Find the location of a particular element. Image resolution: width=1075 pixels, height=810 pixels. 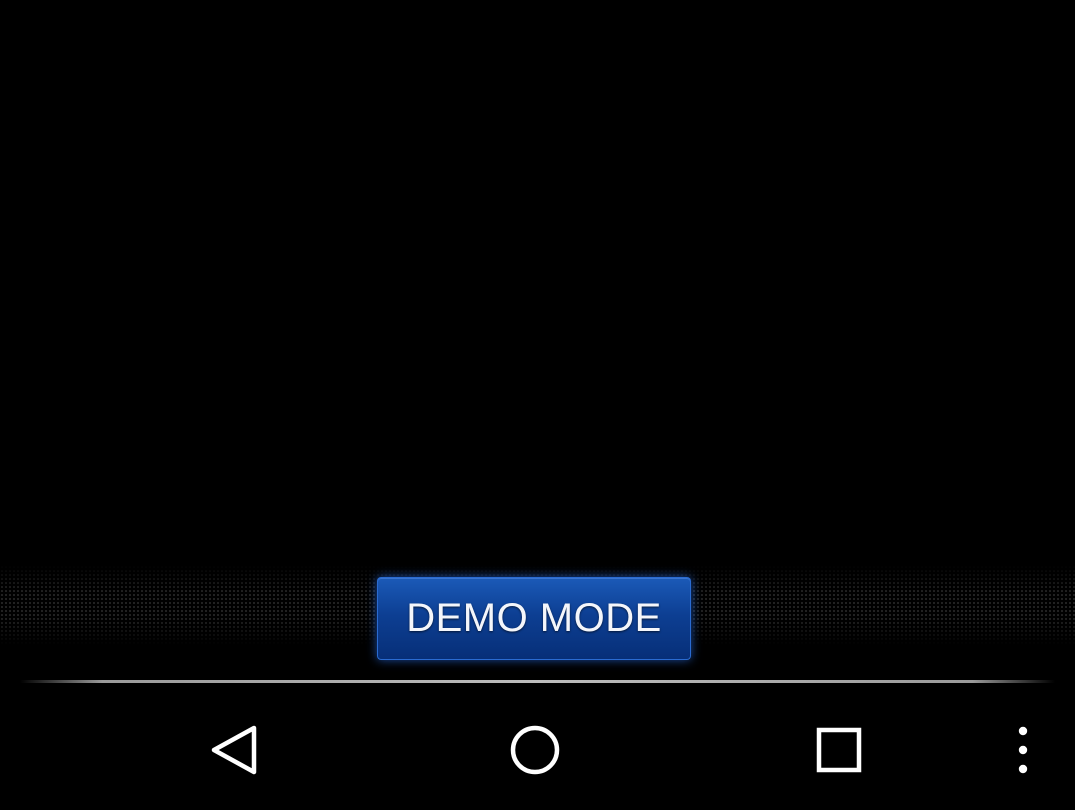

demo-mode-button: DEMO MODE is located at coordinates (534, 618).